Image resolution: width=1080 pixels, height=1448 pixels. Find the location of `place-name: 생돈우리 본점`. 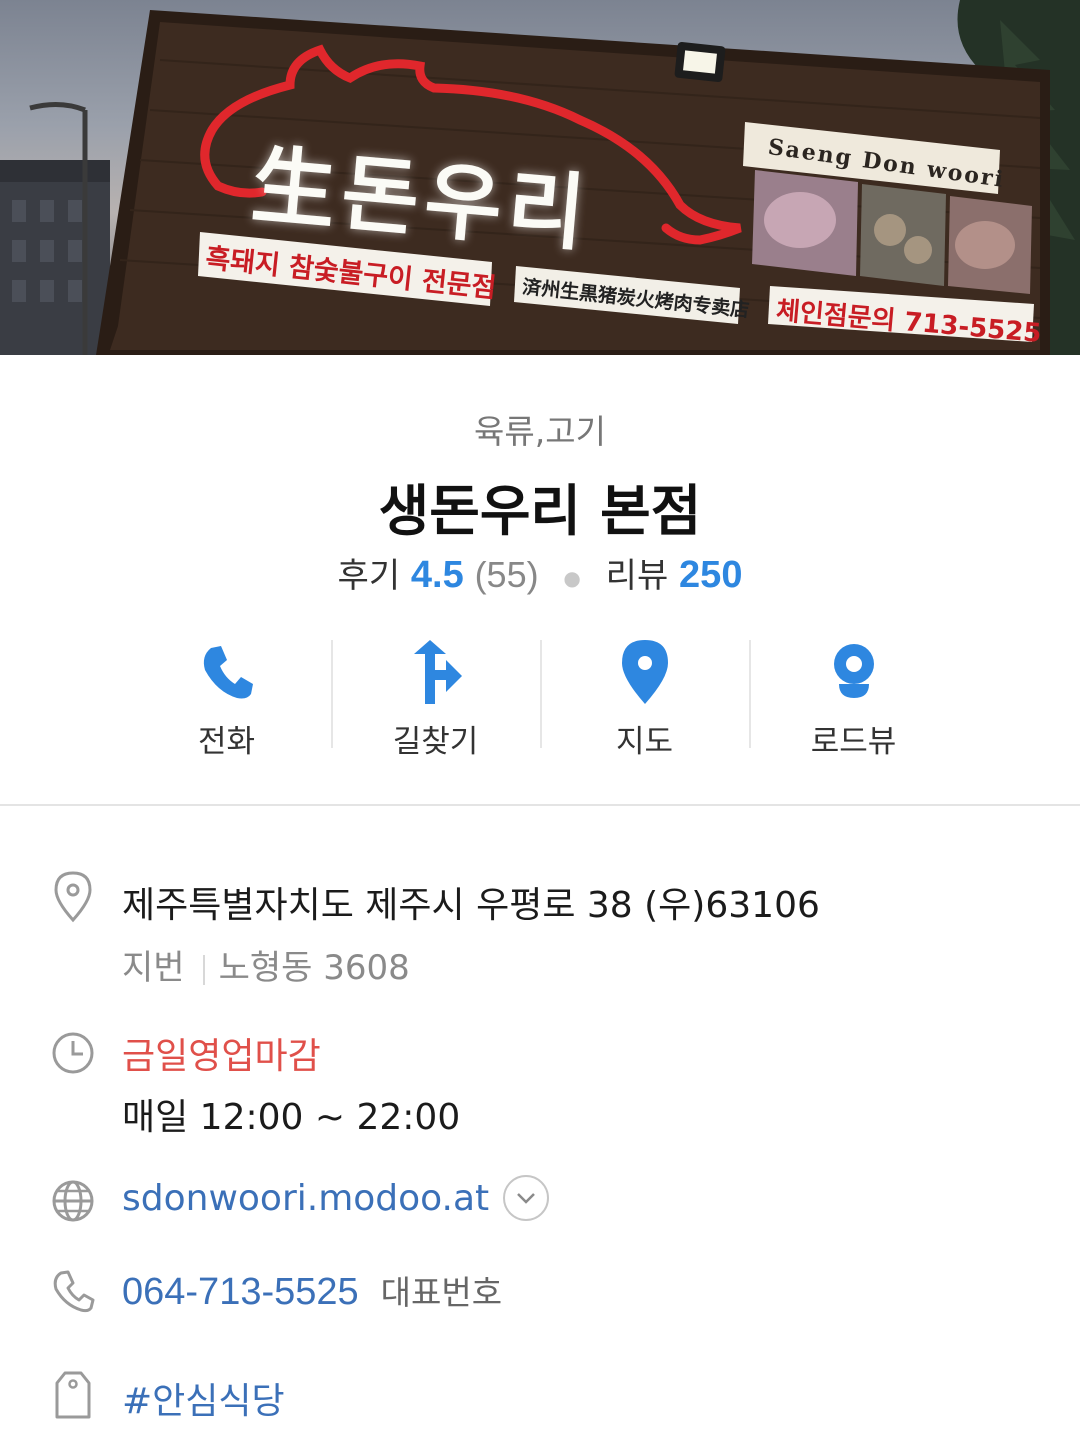

place-name: 생돈우리 본점 is located at coordinates (540, 511).